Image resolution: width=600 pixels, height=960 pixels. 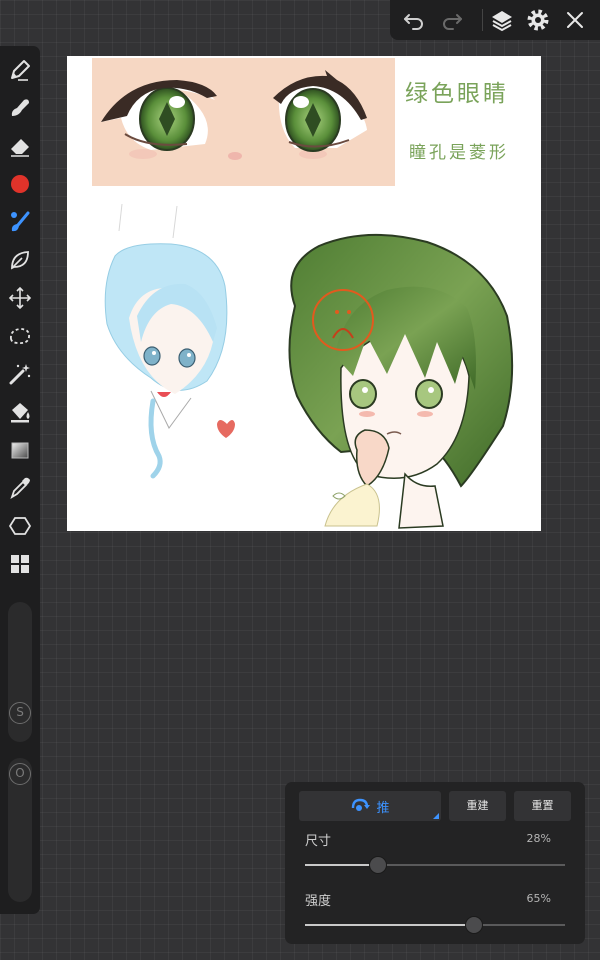 I want to click on top-bar, so click(x=495, y=20).